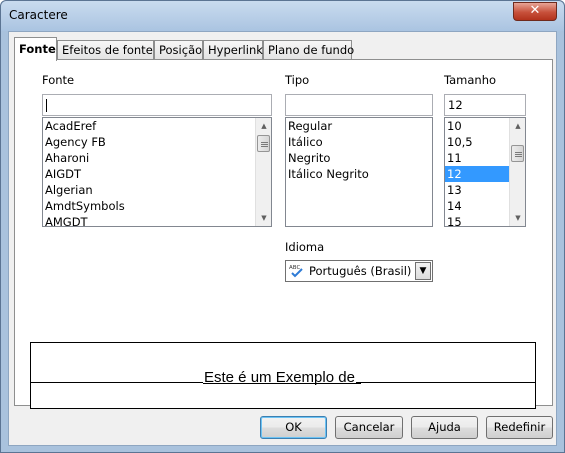  What do you see at coordinates (157, 126) in the screenshot?
I see `list-item: AcadEref` at bounding box center [157, 126].